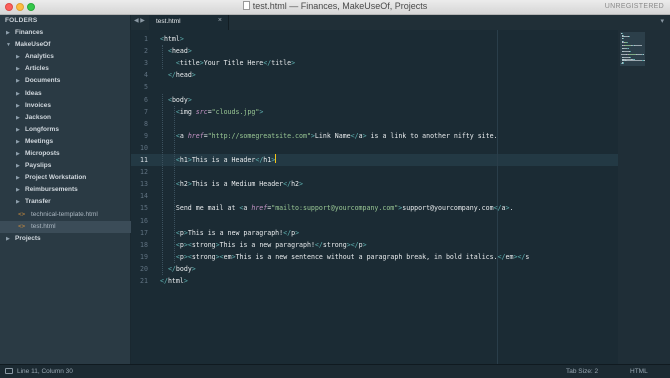 Image resolution: width=670 pixels, height=378 pixels. Describe the element at coordinates (8, 45) in the screenshot. I see `expanded-arrow-icon: ▼` at that location.